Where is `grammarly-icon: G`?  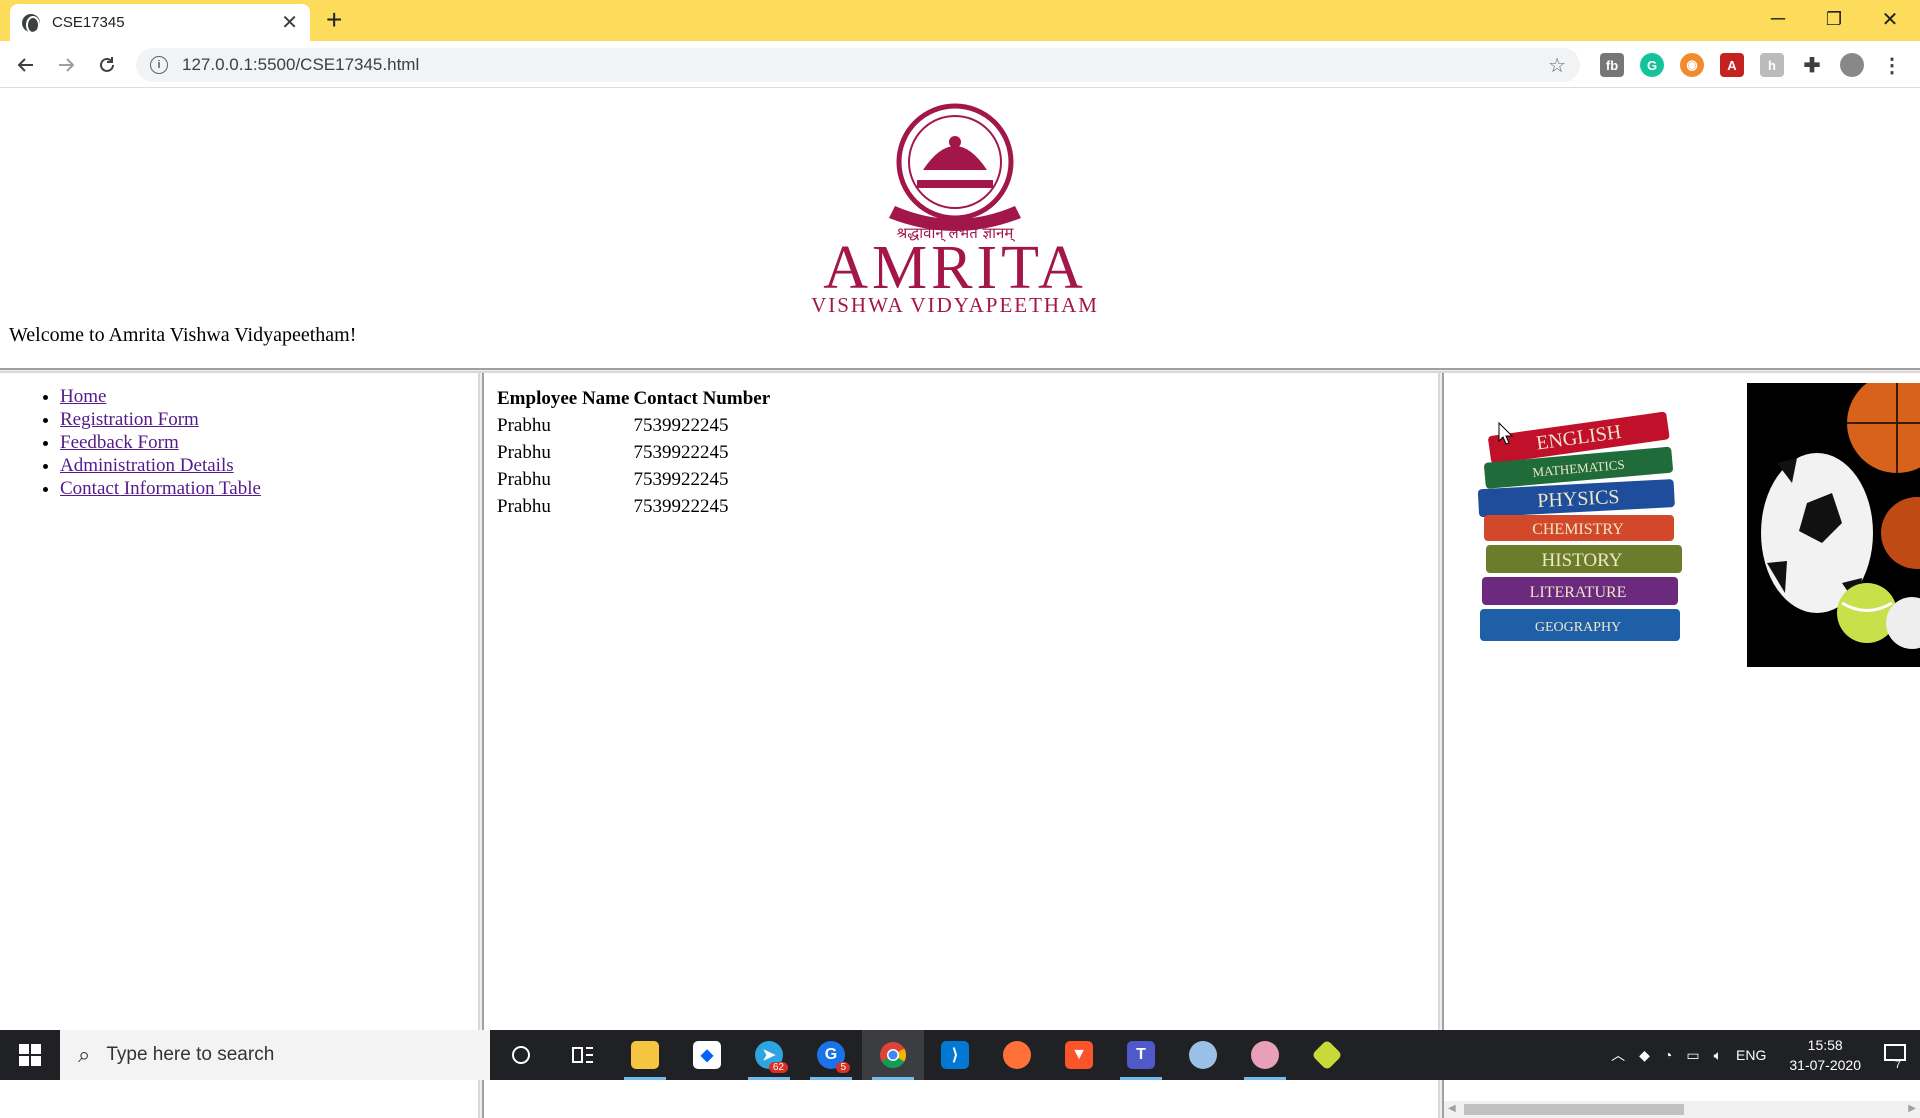 grammarly-icon: G is located at coordinates (1652, 65).